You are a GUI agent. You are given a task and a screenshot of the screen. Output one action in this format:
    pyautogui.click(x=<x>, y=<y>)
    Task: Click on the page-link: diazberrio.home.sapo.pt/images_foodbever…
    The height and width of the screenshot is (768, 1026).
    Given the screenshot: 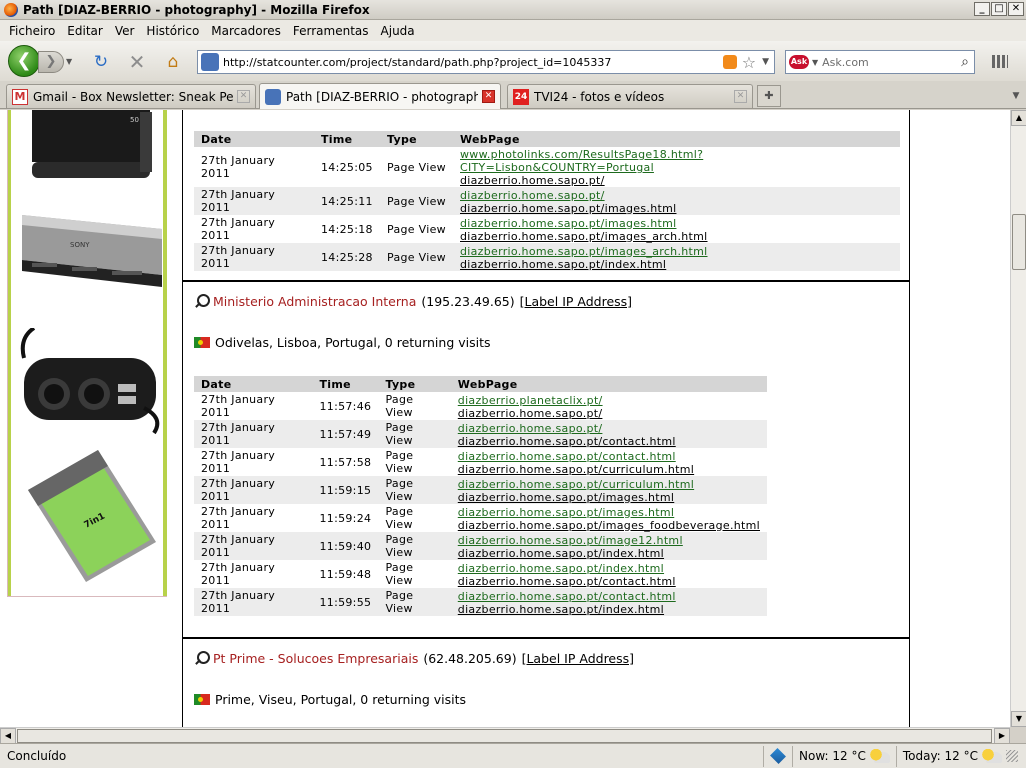 What is the action you would take?
    pyautogui.click(x=609, y=525)
    